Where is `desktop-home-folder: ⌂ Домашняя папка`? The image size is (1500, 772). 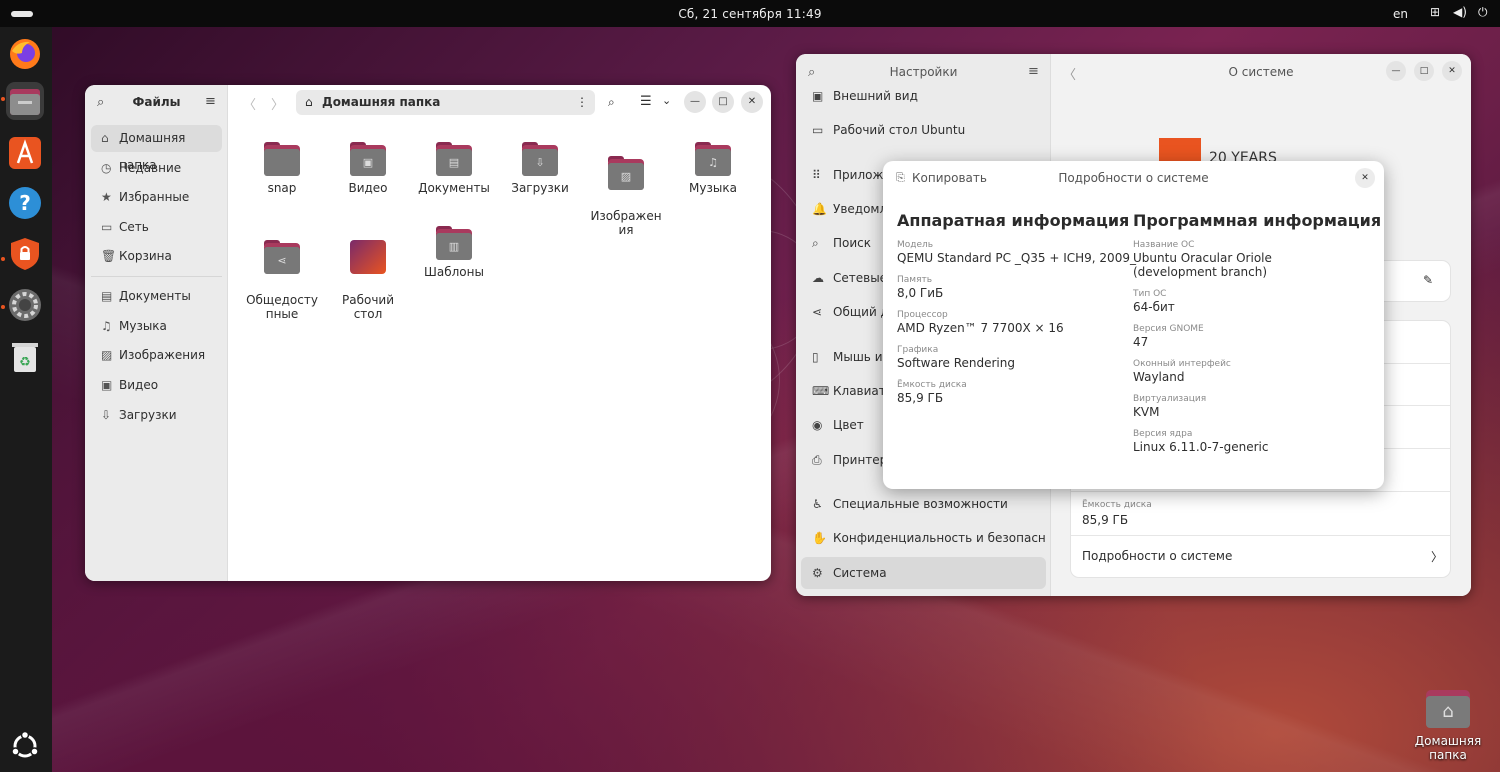 desktop-home-folder: ⌂ Домашняя папка is located at coordinates (1448, 726).